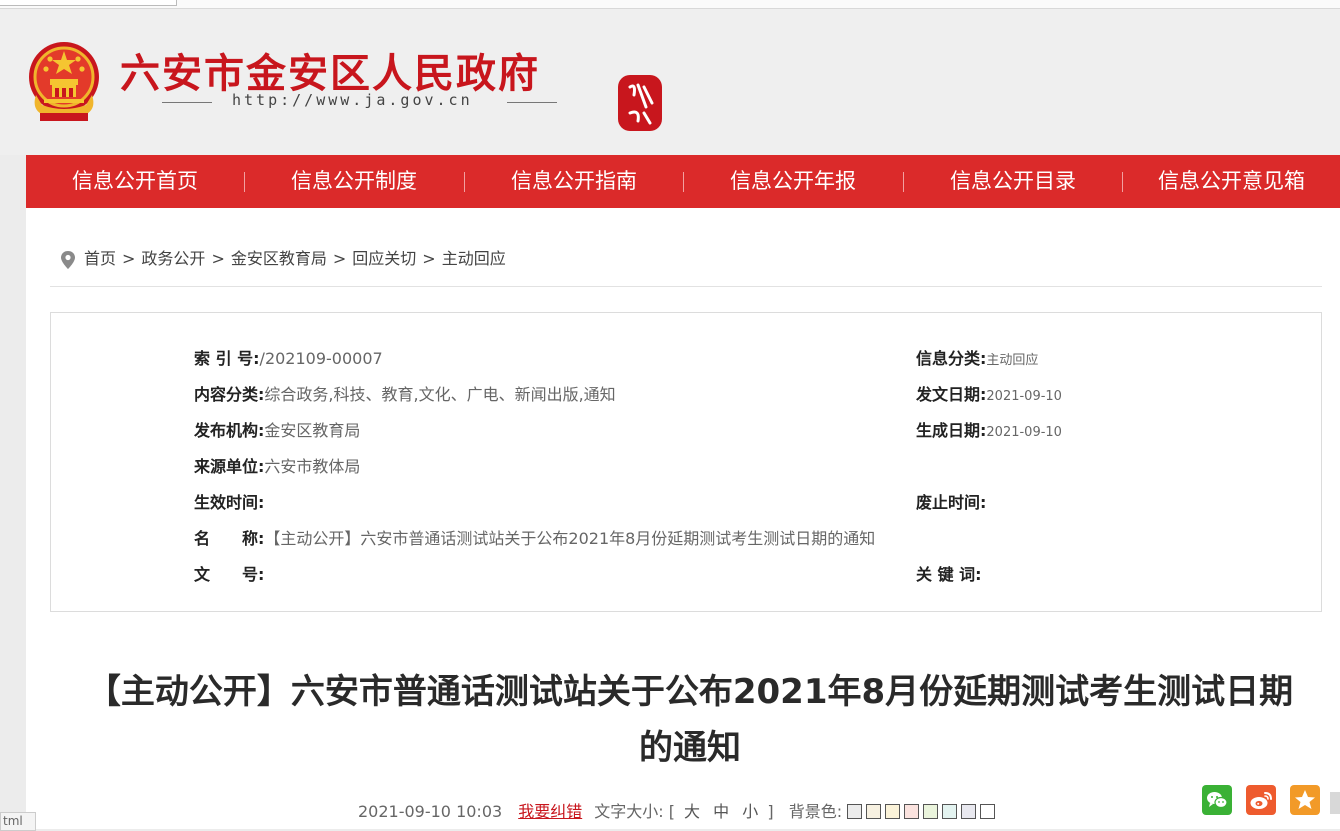  Describe the element at coordinates (640, 103) in the screenshot. I see `china-seal-icon` at that location.